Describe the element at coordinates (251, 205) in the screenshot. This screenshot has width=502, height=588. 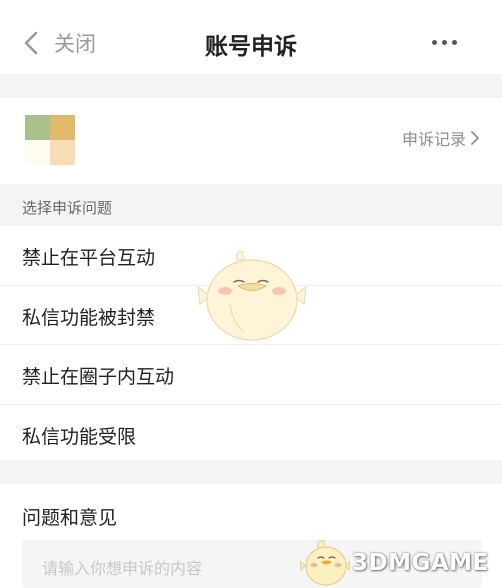
I see `section-header: 选择申诉问题` at that location.